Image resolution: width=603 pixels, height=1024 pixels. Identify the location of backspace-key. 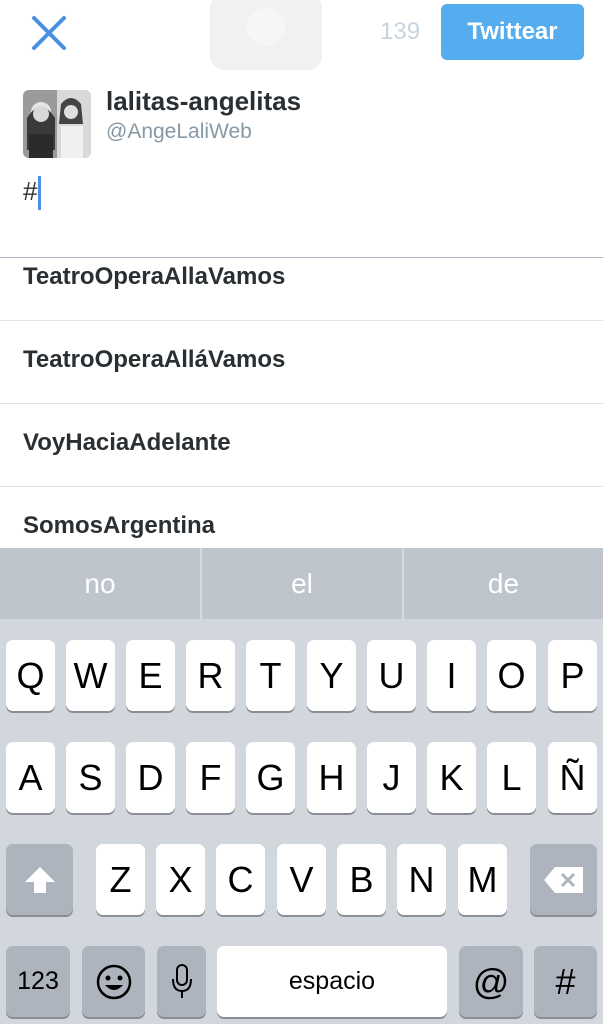
(563, 879).